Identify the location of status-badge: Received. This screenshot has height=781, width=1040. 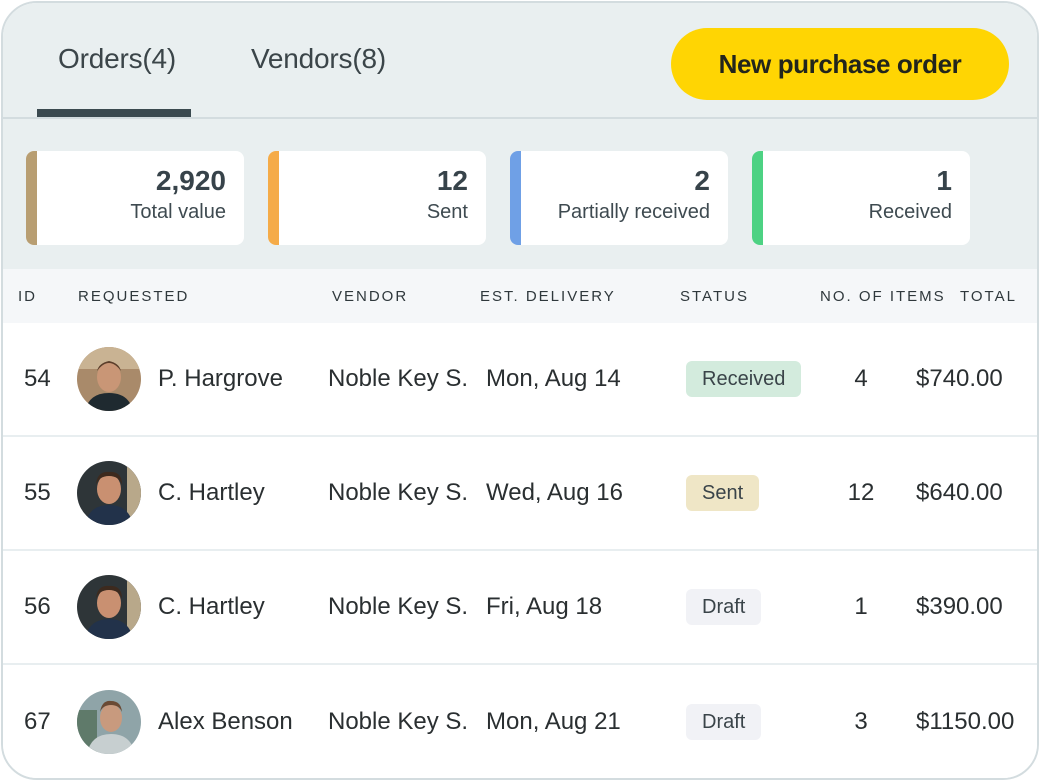
(744, 379).